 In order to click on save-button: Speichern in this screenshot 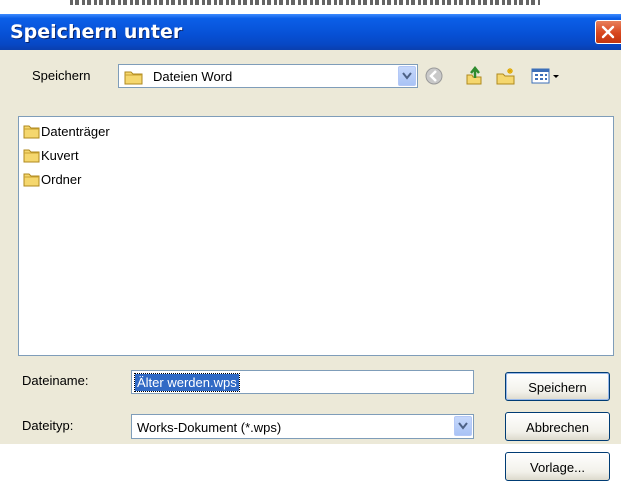, I will do `click(557, 386)`.